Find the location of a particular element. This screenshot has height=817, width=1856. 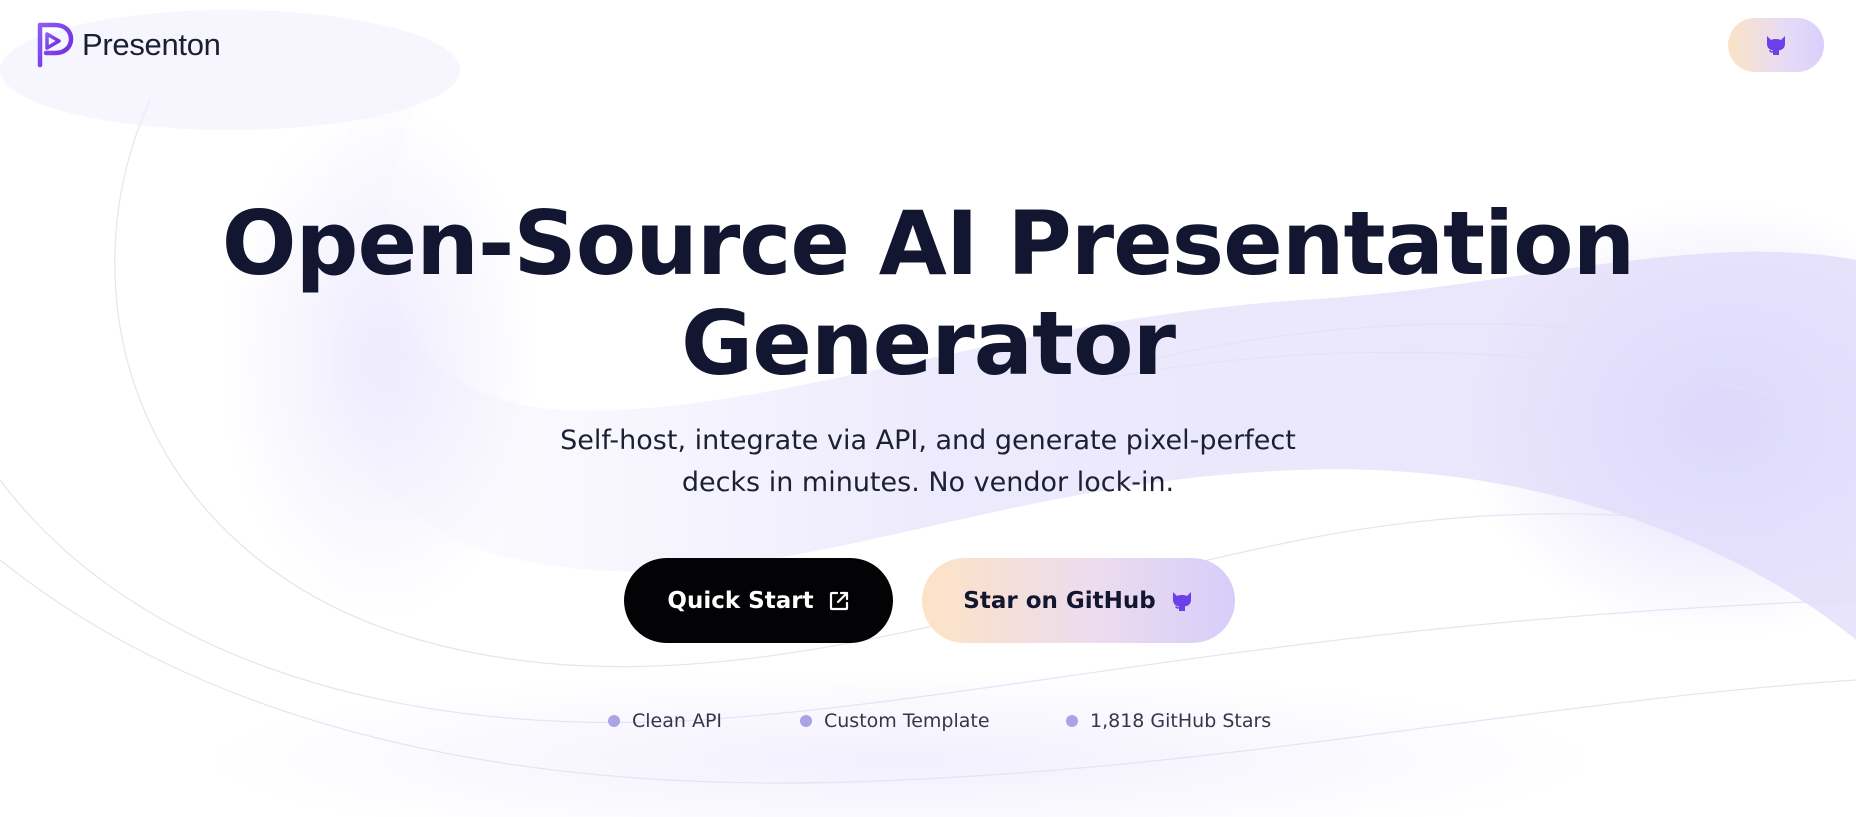

feature-item: 1,818 GitHub Stars is located at coordinates (1168, 721).